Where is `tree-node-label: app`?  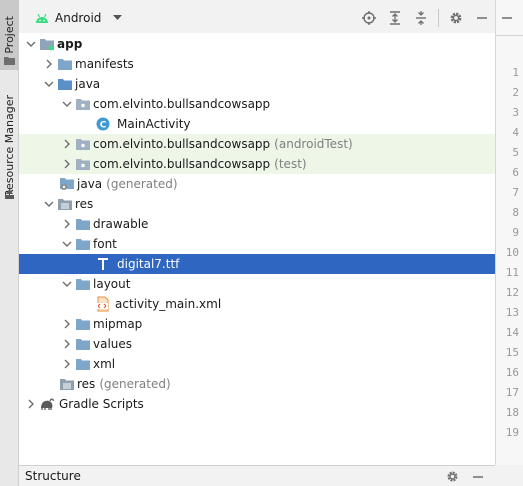
tree-node-label: app is located at coordinates (70, 44).